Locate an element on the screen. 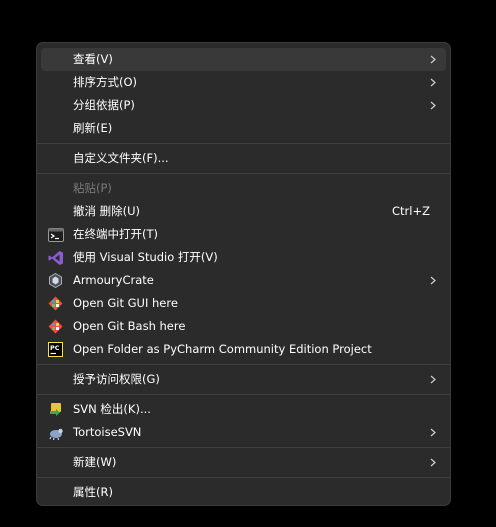  menu-item-label: 在终端中打开(T) is located at coordinates (115, 234).